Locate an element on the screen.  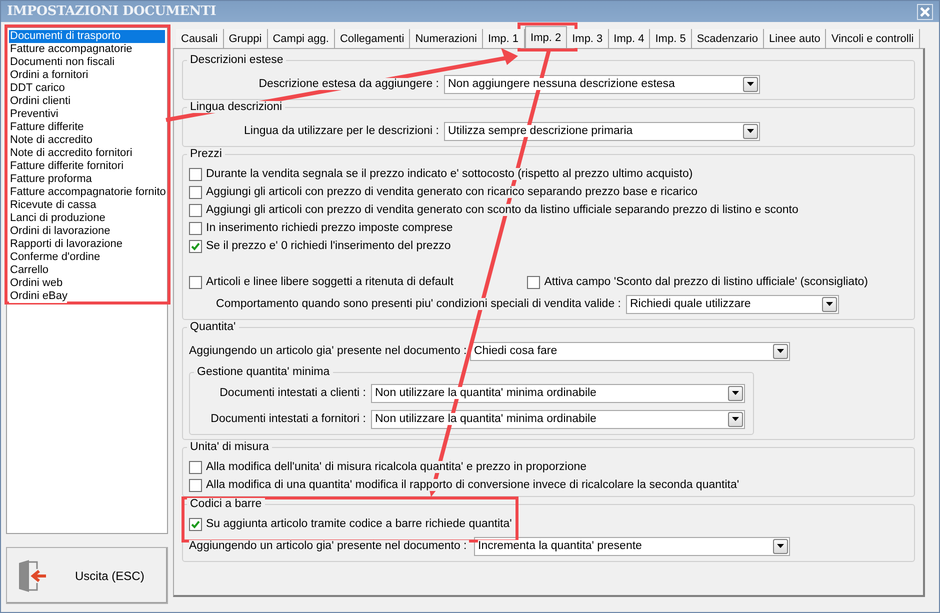
checkbox-label: Aggiungi gli articoli con prezzo di vendita generato con sconto da listino ufficiale separando prezzo di listino e sconto is located at coordinates (502, 210).